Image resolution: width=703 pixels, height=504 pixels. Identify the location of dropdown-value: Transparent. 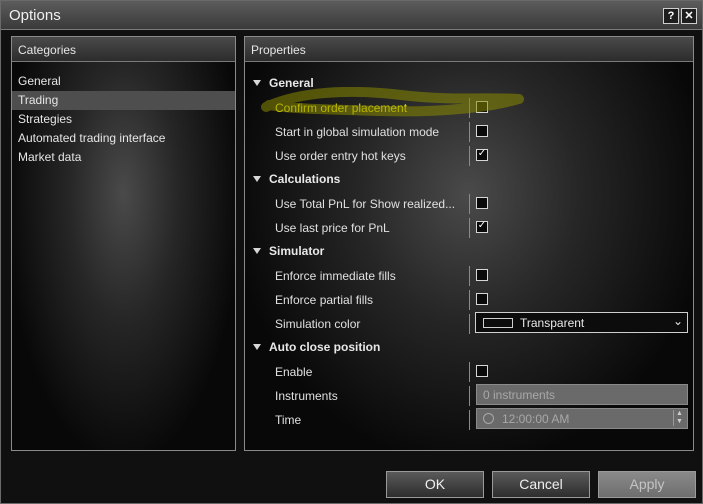
(552, 323).